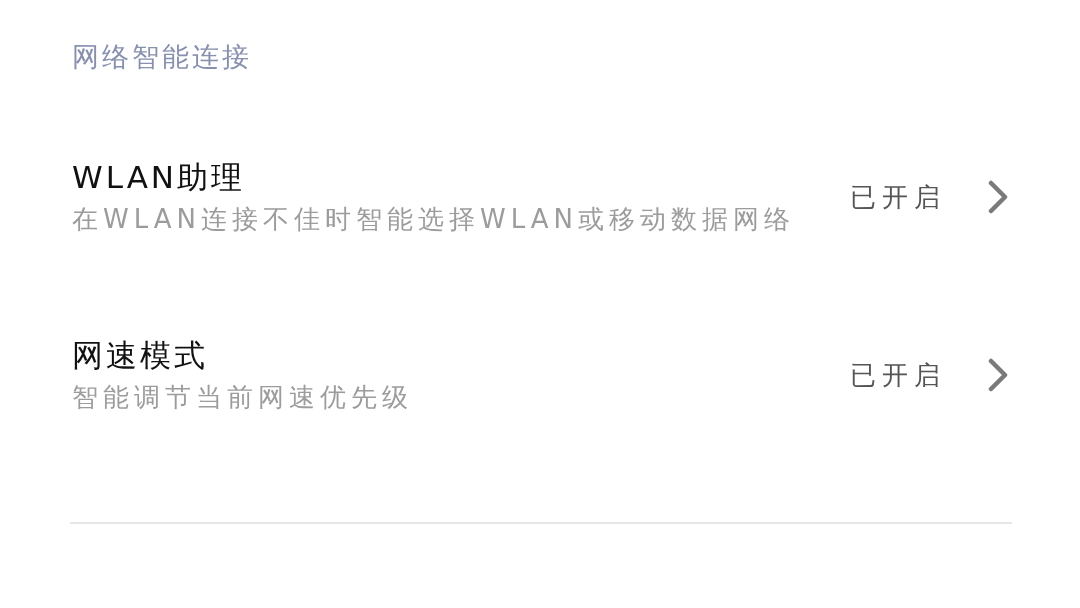 This screenshot has width=1080, height=608. I want to click on setting-description: 在WLAN连接不佳时智能选择WLAN或移动数据网络, so click(434, 219).